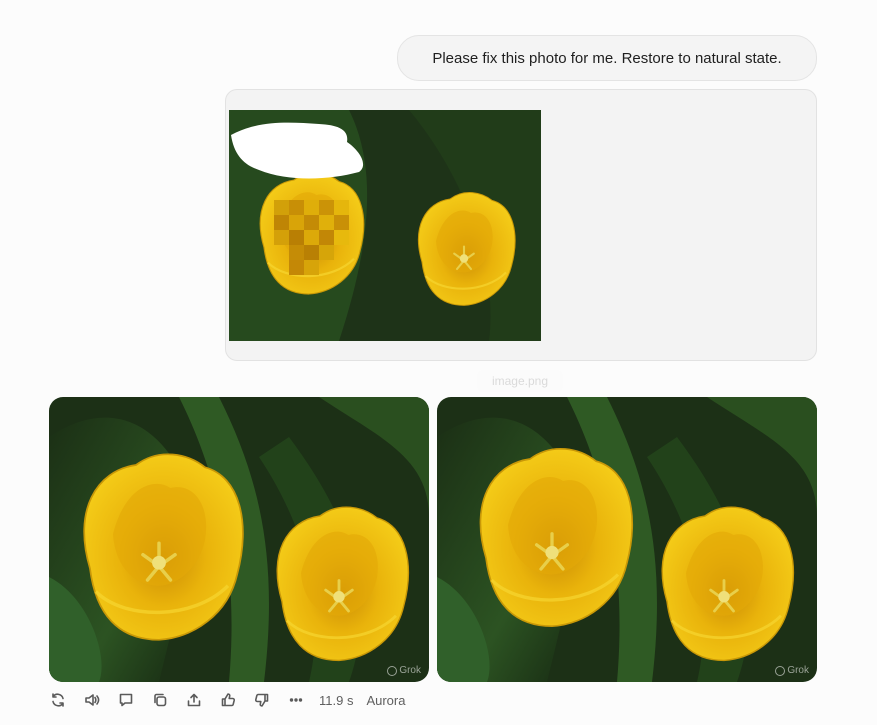 This screenshot has height=725, width=877. I want to click on thumbs-up-icon, so click(228, 700).